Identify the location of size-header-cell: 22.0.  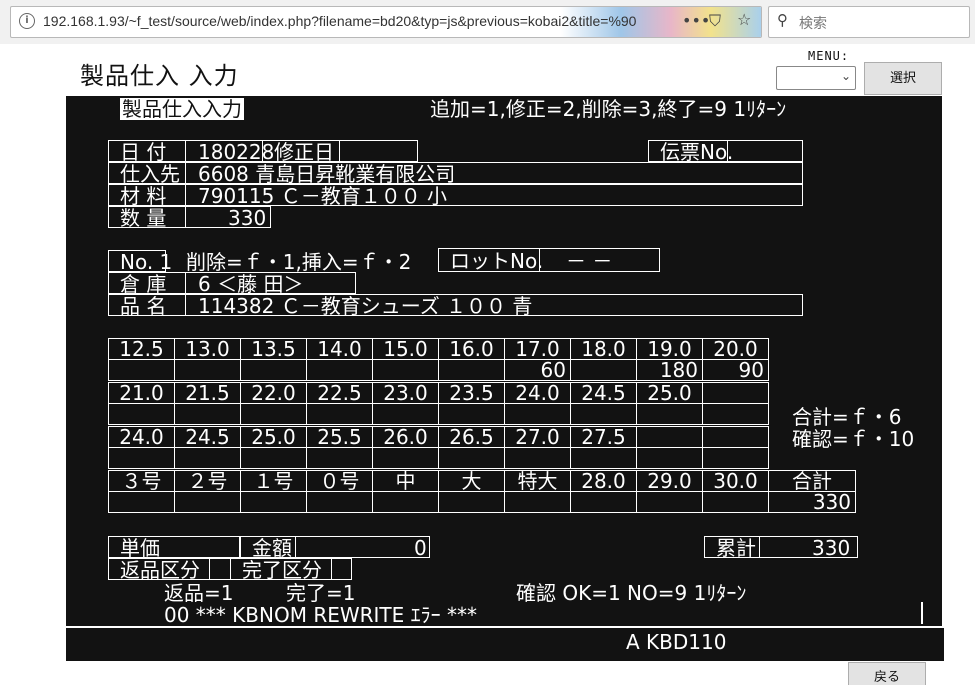
(273, 393).